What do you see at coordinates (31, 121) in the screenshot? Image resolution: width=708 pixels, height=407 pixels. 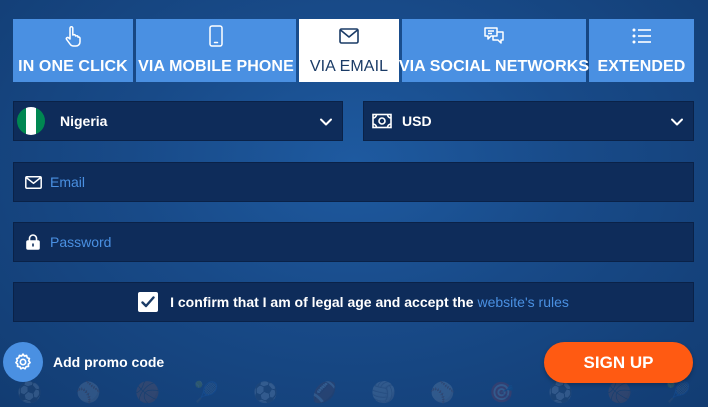 I see `nigeria-flag-icon` at bounding box center [31, 121].